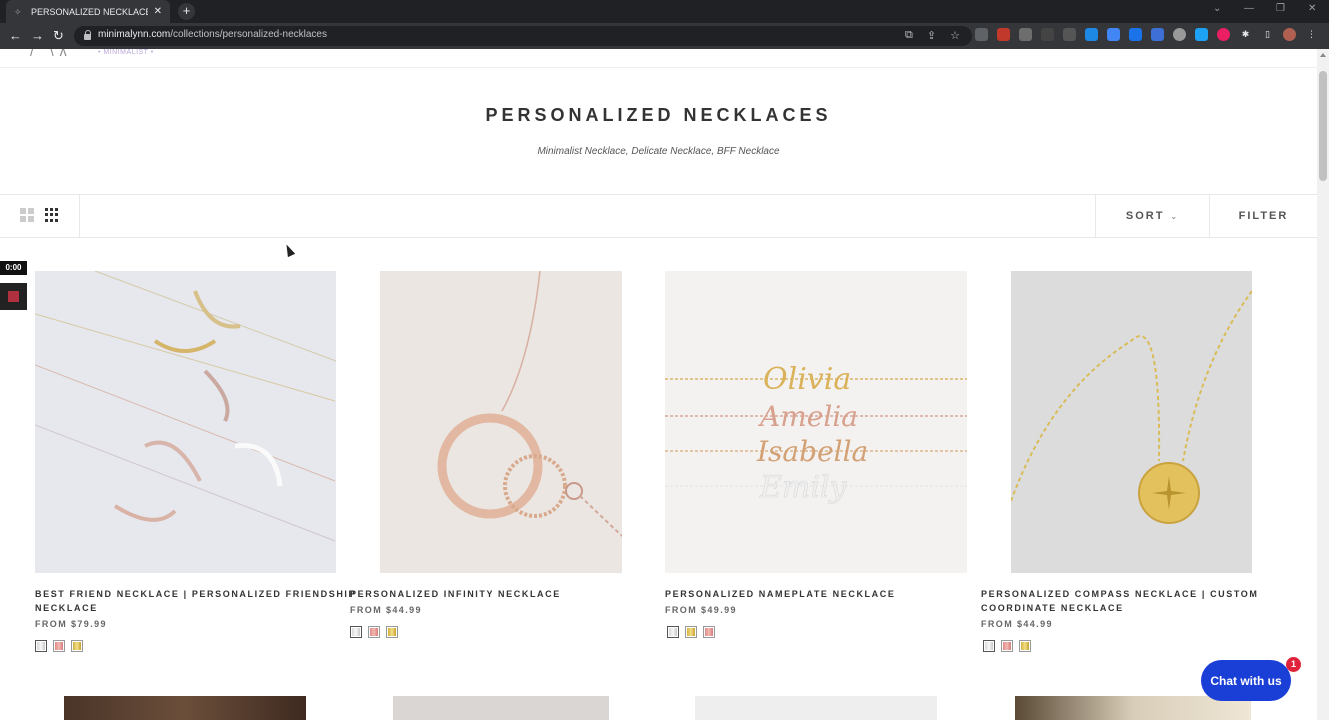  What do you see at coordinates (1245, 34) in the screenshot?
I see `extensions-puzzle-icon: ✱` at bounding box center [1245, 34].